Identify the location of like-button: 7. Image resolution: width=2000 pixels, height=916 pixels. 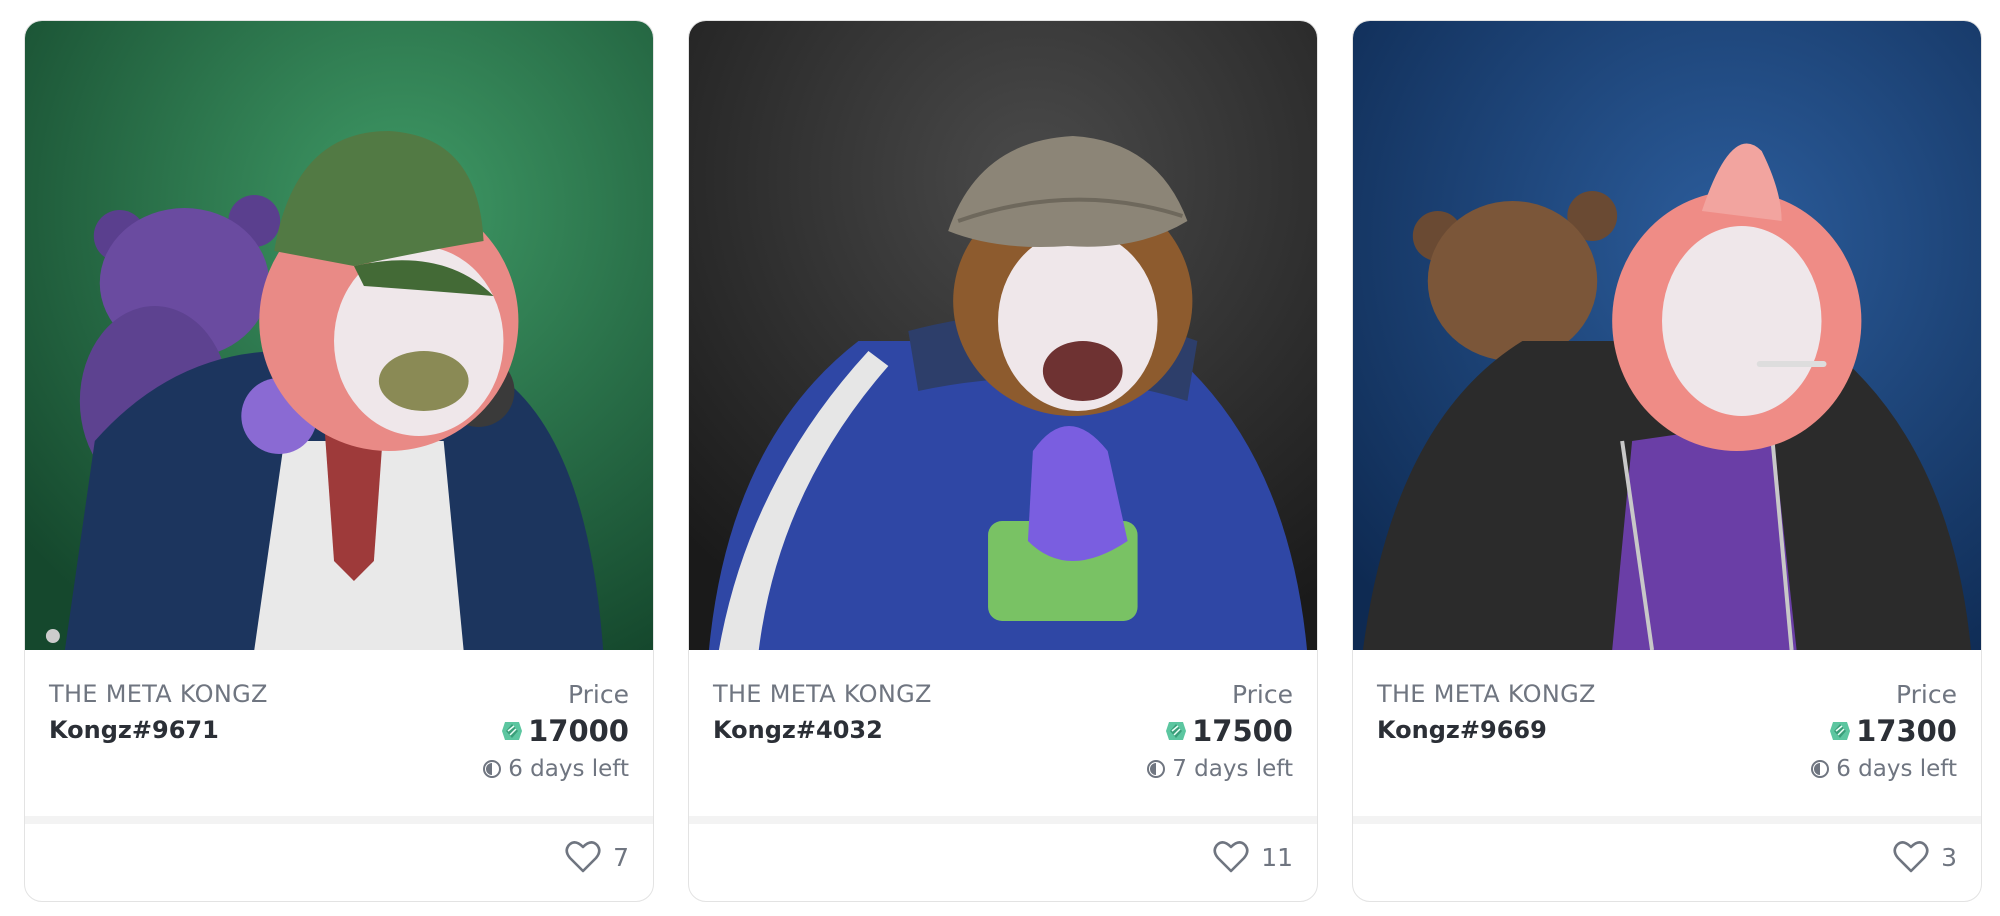
(597, 857).